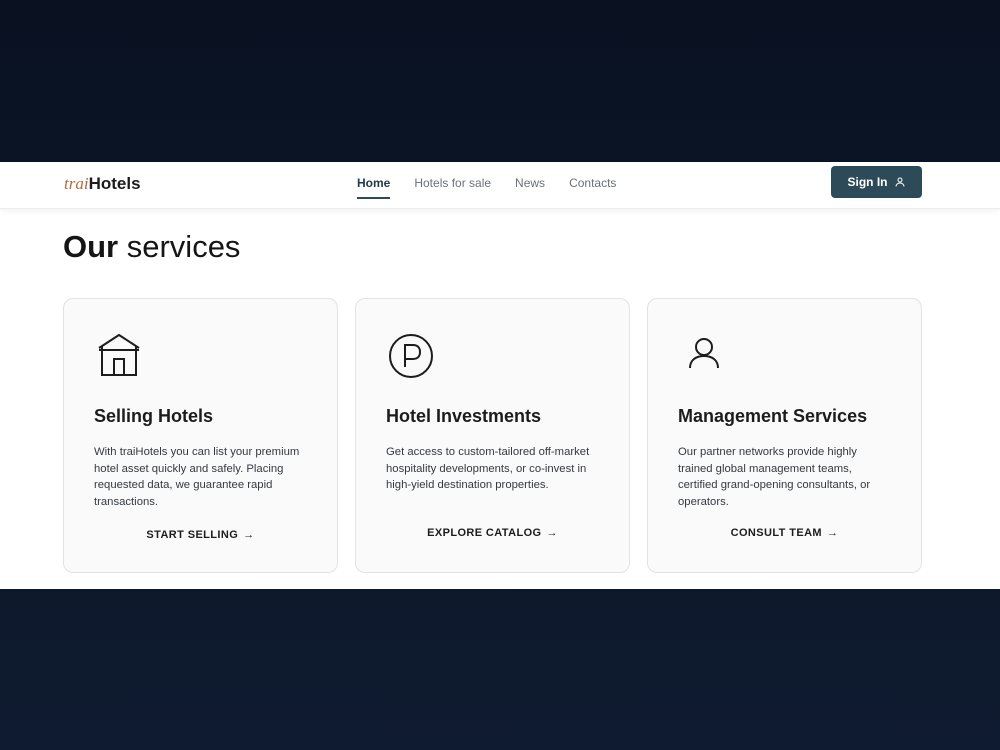  What do you see at coordinates (464, 416) in the screenshot?
I see `card-title: Hotel Investments` at bounding box center [464, 416].